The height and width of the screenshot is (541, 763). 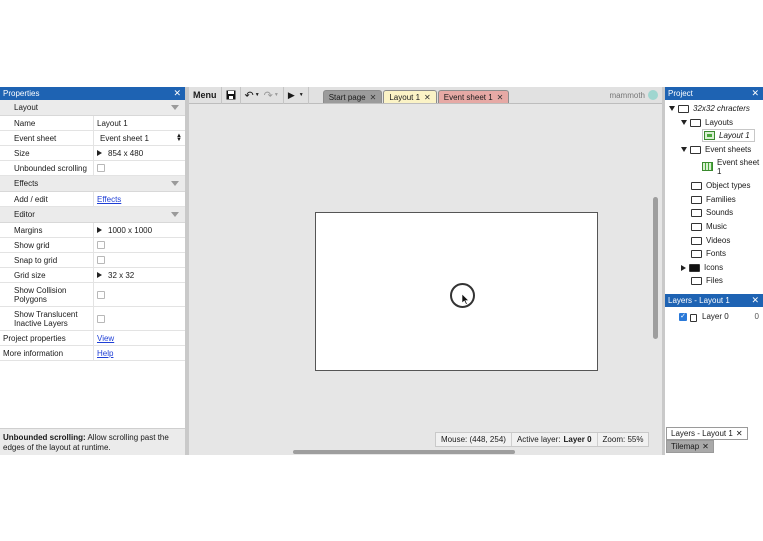 What do you see at coordinates (710, 240) in the screenshot?
I see `tree-videos: Videos` at bounding box center [710, 240].